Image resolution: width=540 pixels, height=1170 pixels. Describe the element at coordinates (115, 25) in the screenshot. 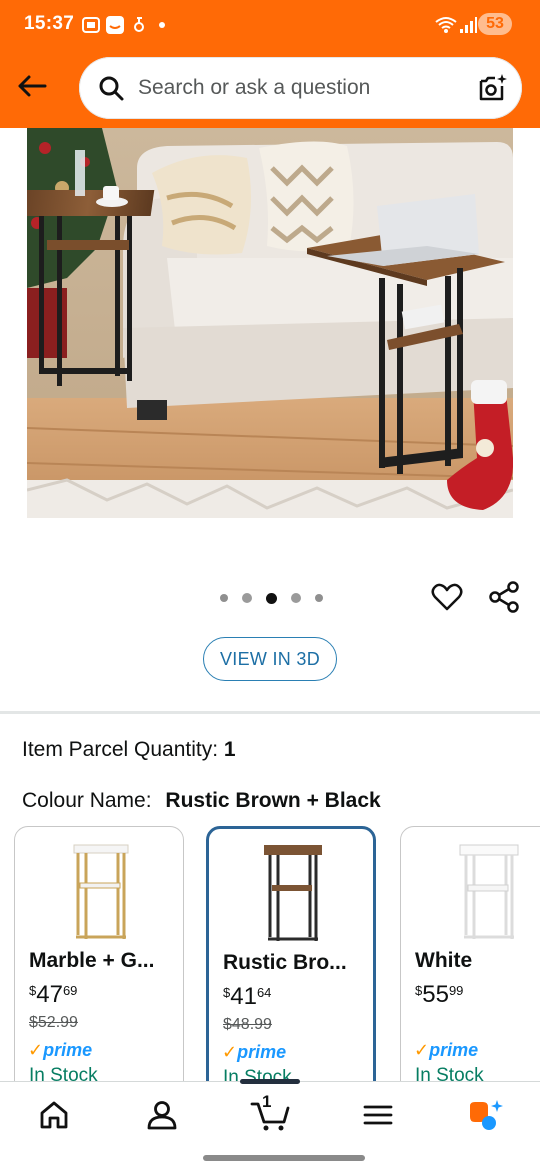

I see `amazon-notification-icon` at that location.